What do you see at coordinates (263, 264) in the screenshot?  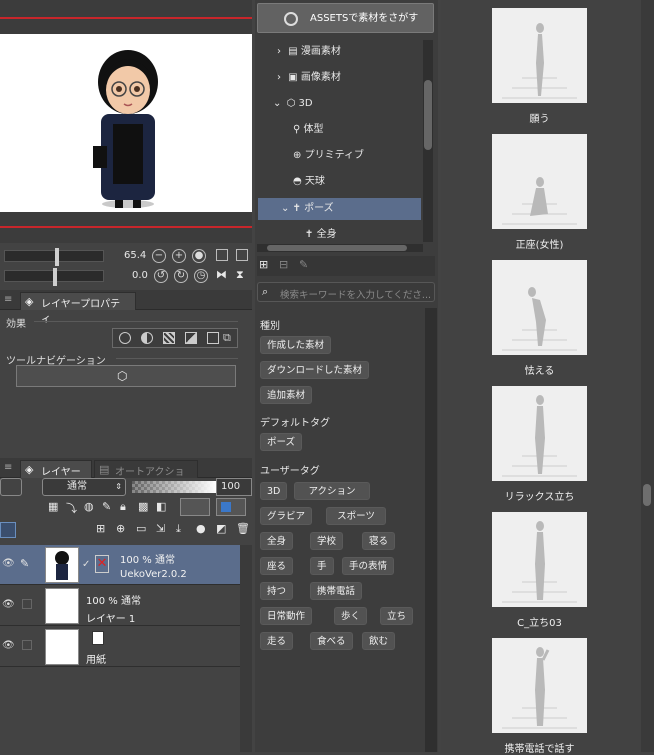 I see `new-folder-icon: ⊞` at bounding box center [263, 264].